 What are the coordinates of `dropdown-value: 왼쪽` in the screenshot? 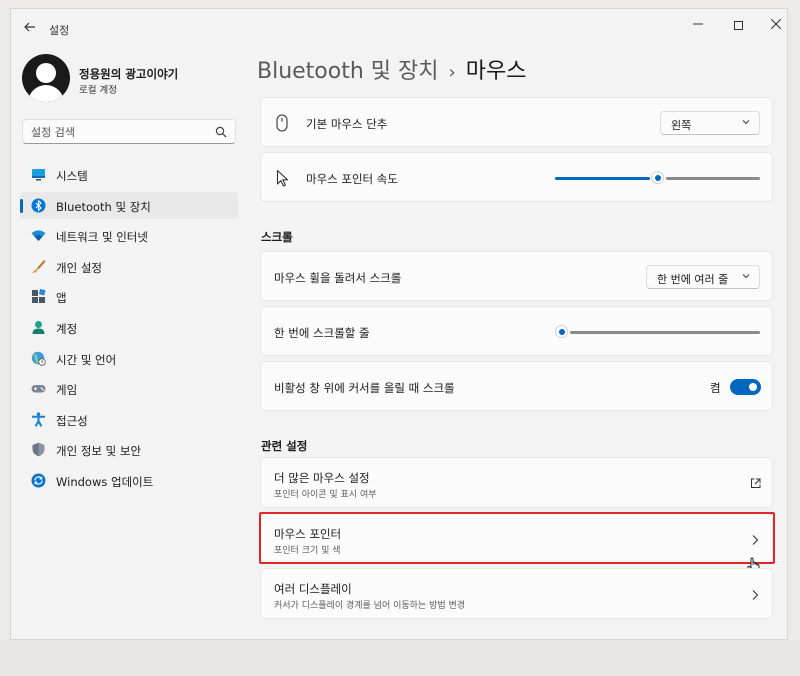 It's located at (681, 125).